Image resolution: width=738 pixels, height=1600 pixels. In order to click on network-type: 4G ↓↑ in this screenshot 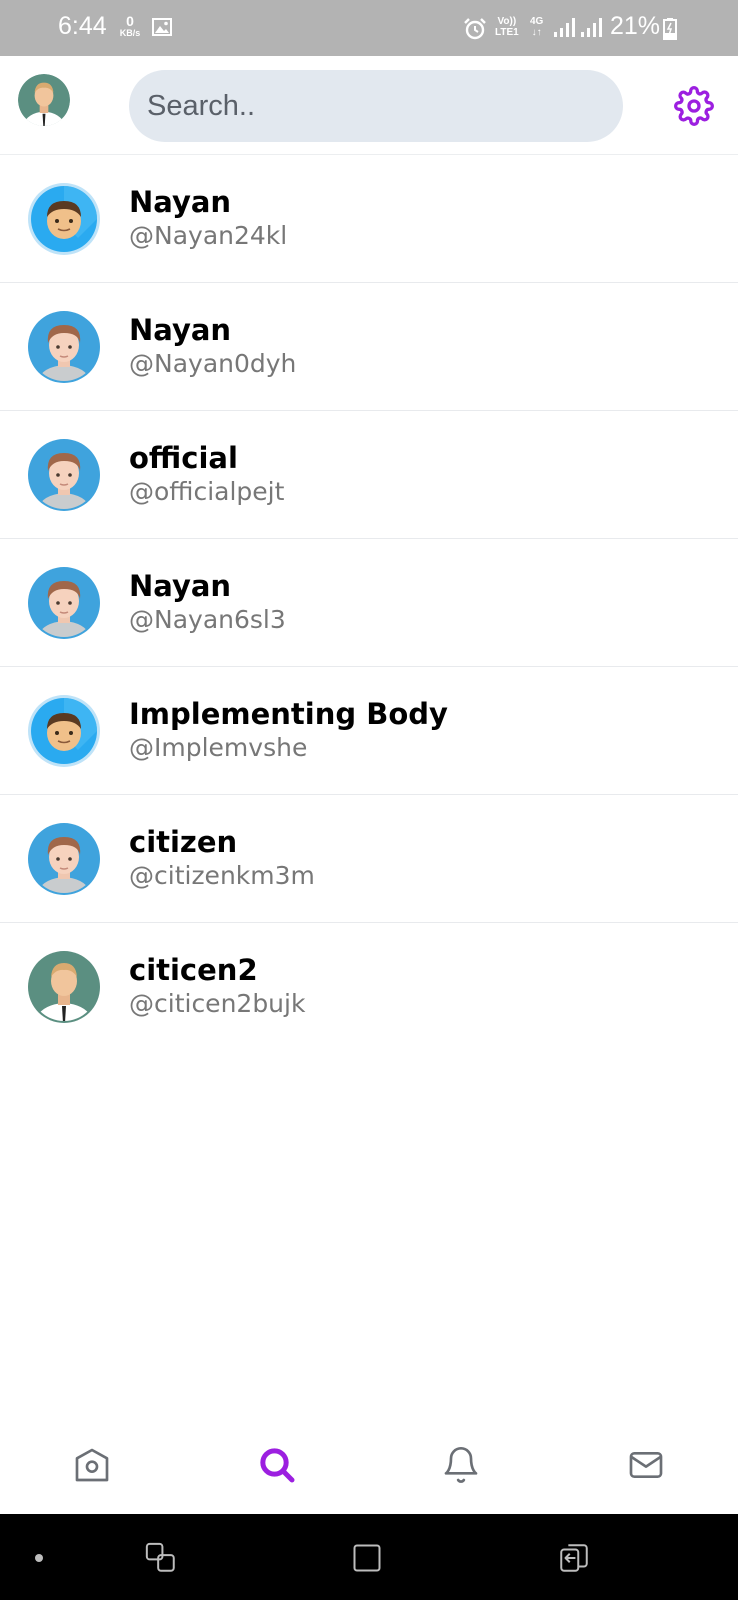, I will do `click(537, 27)`.